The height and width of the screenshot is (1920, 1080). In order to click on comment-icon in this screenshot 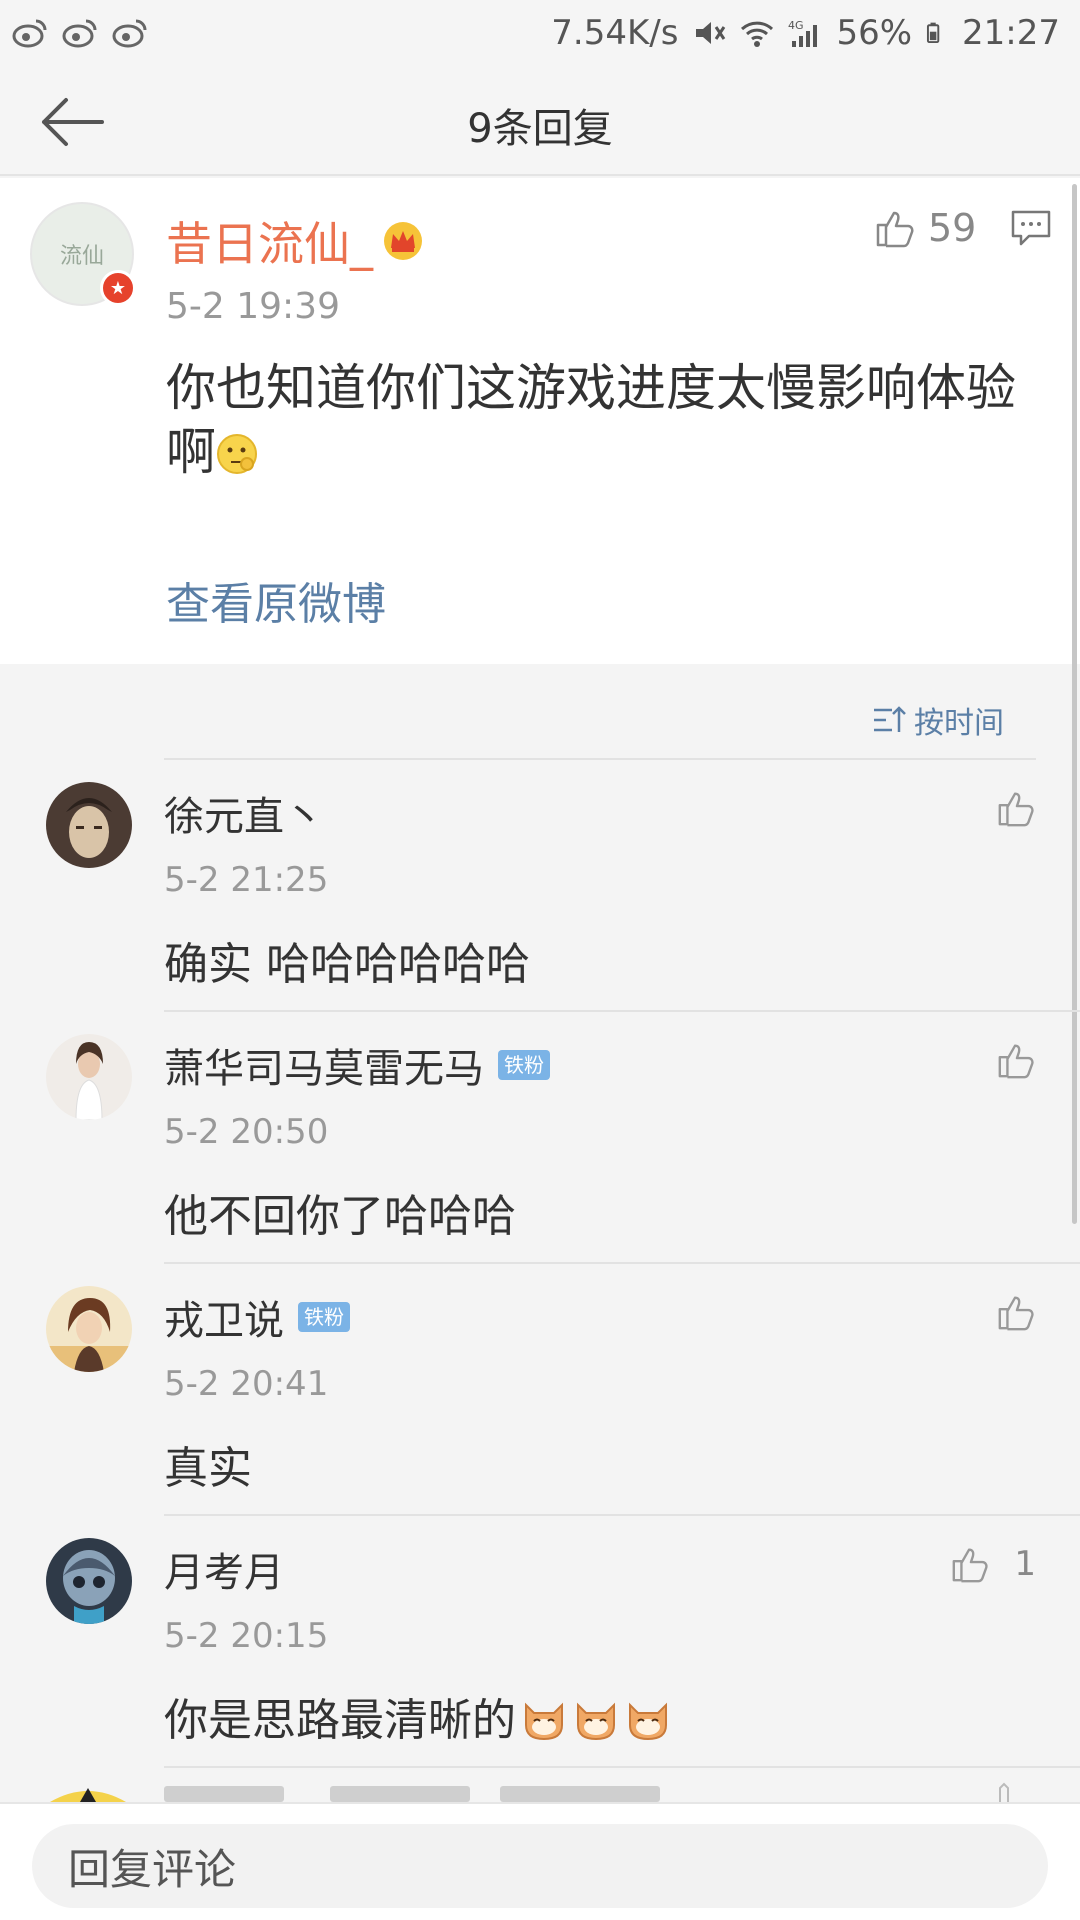, I will do `click(1031, 228)`.